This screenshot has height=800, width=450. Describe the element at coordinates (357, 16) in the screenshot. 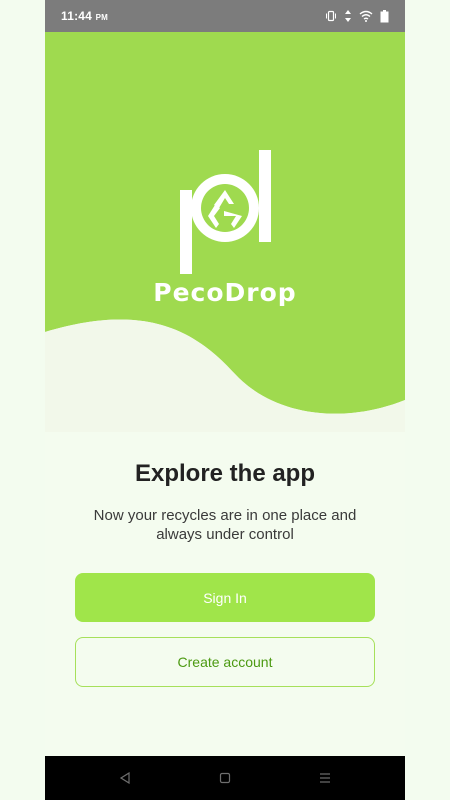

I see `status-icons` at that location.